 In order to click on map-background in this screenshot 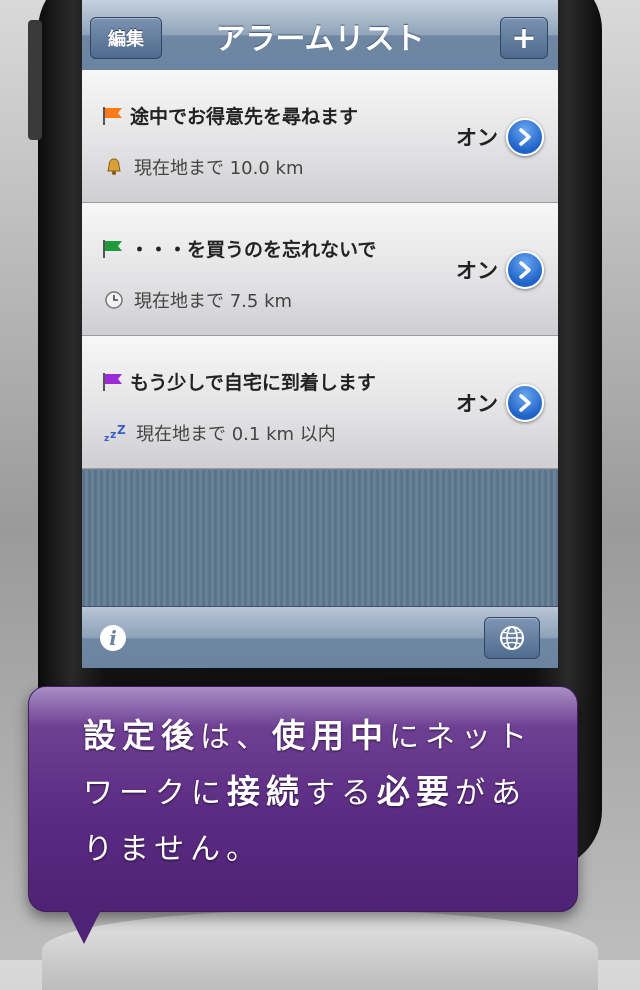, I will do `click(320, 538)`.